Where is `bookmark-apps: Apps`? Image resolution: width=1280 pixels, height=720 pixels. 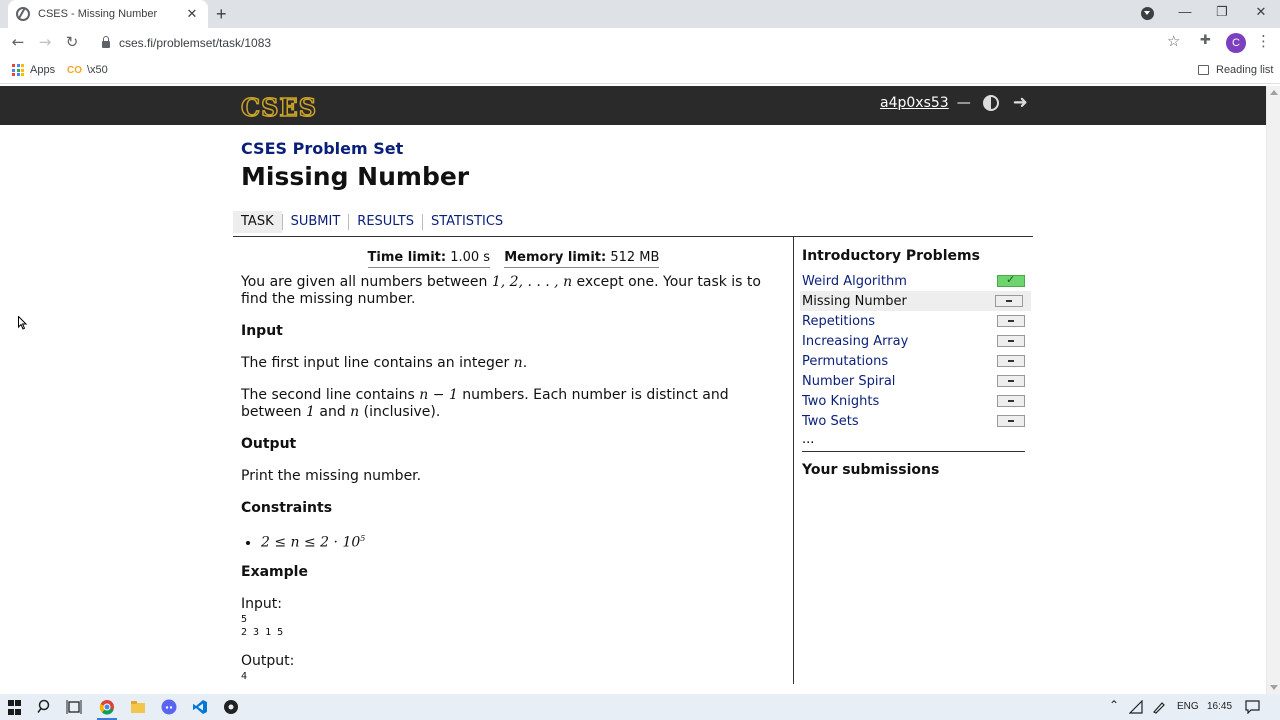
bookmark-apps: Apps is located at coordinates (33, 70).